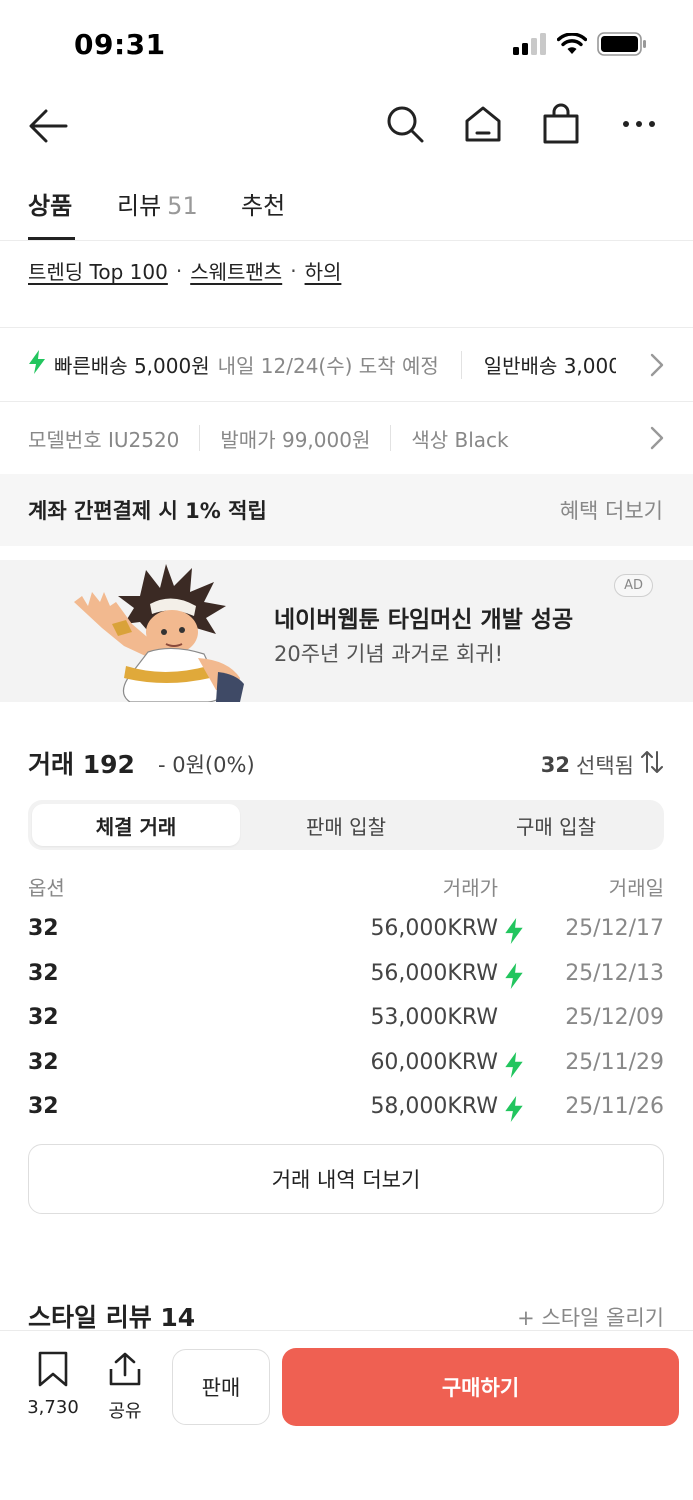 Image resolution: width=693 pixels, height=1500 pixels. I want to click on price-change: - 0원(0%), so click(206, 765).